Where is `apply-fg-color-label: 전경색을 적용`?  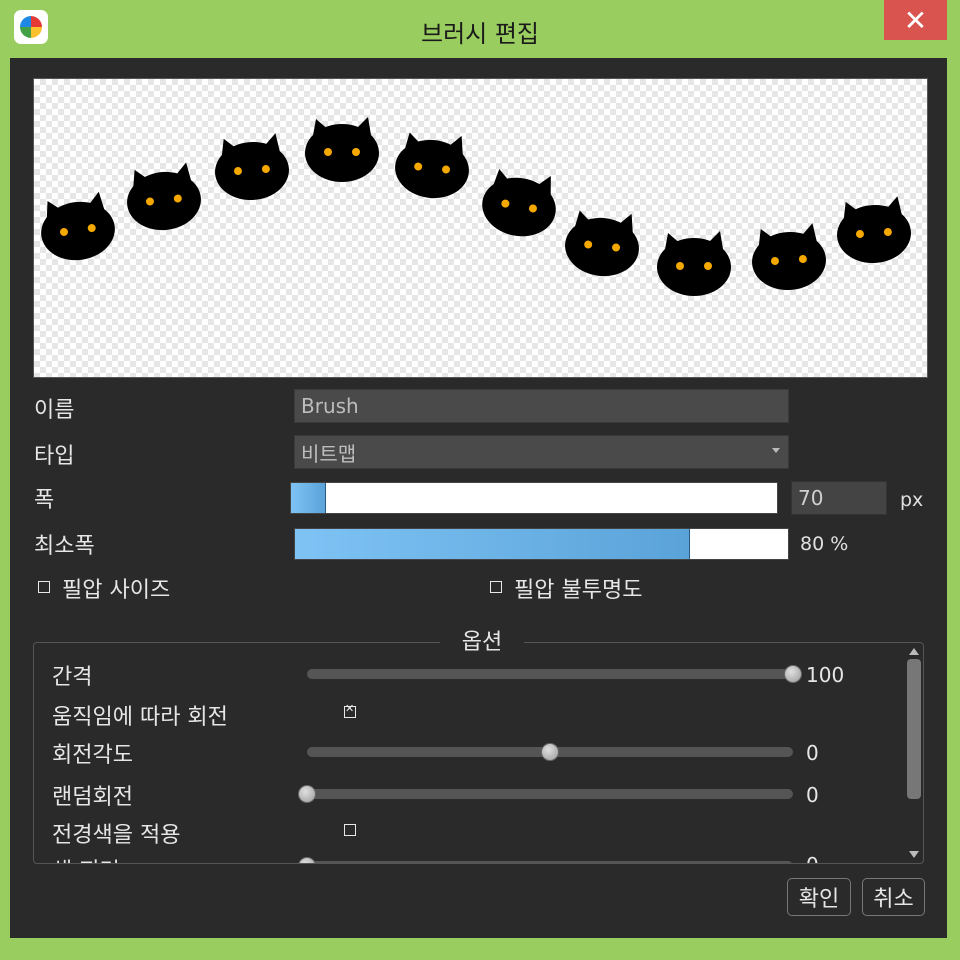 apply-fg-color-label: 전경색을 적용 is located at coordinates (116, 835).